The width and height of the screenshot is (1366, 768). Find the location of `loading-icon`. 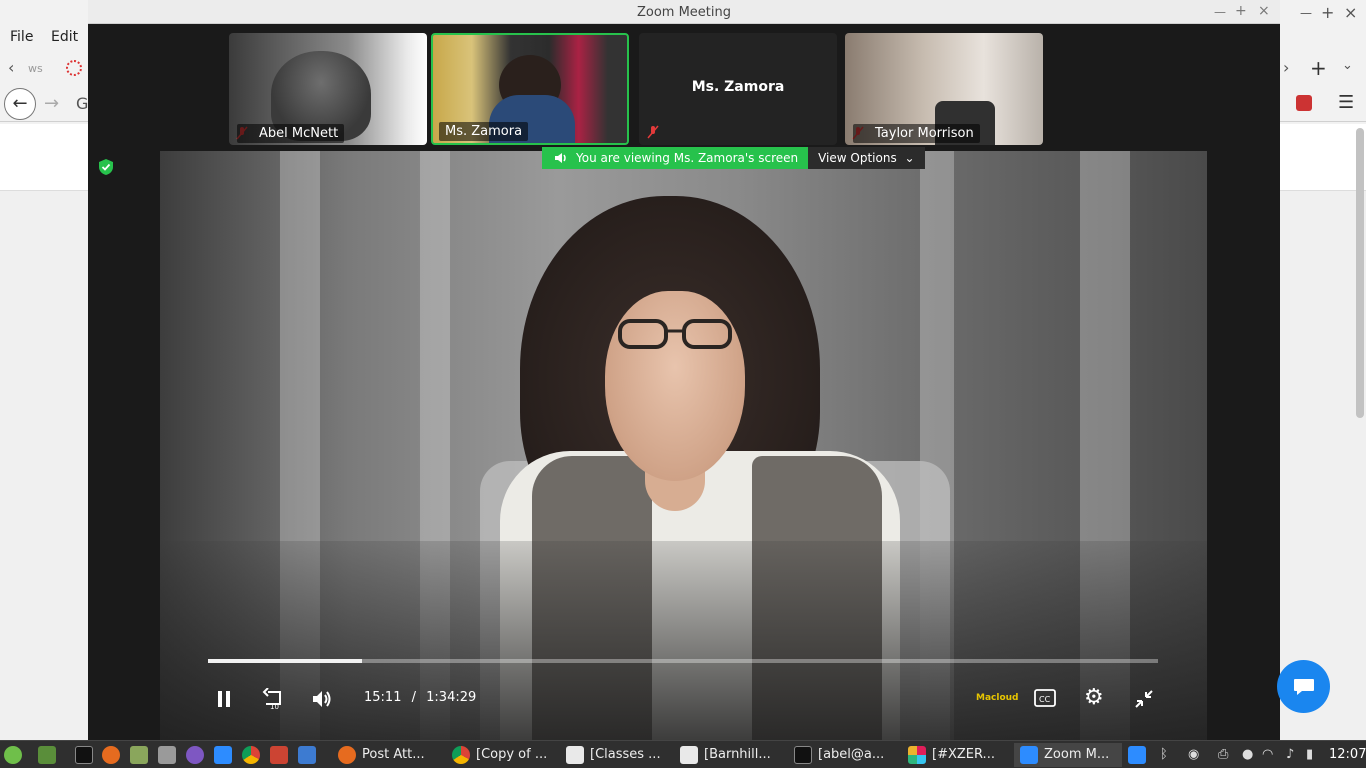

loading-icon is located at coordinates (74, 68).